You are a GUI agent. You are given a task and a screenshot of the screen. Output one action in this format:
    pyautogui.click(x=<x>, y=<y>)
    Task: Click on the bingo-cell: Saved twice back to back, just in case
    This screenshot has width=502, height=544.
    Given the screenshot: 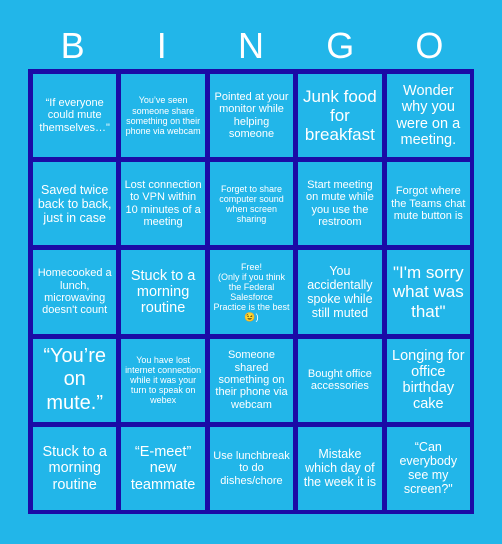 What is the action you would take?
    pyautogui.click(x=75, y=204)
    